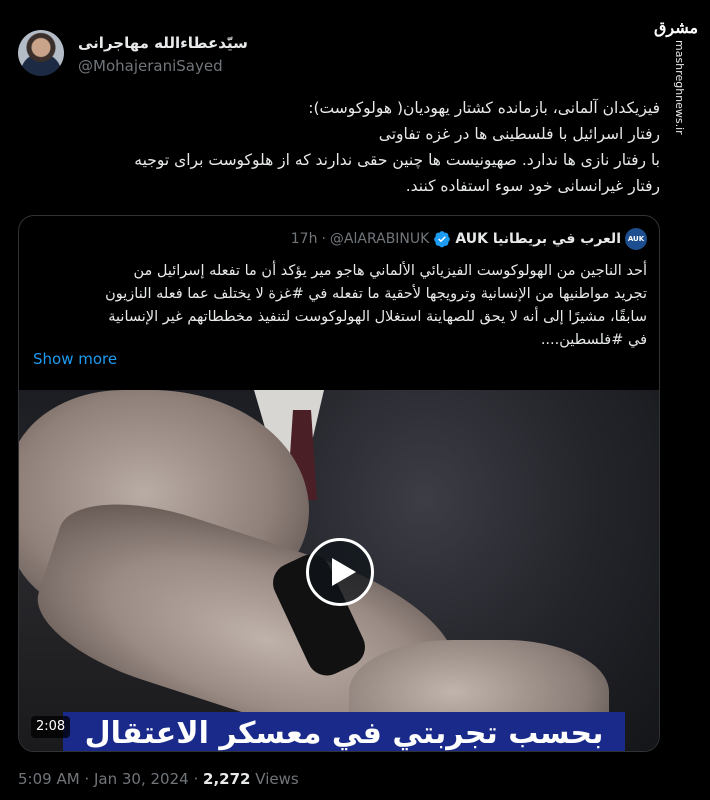  What do you see at coordinates (636, 239) in the screenshot?
I see `quoted-avatar: AUK` at bounding box center [636, 239].